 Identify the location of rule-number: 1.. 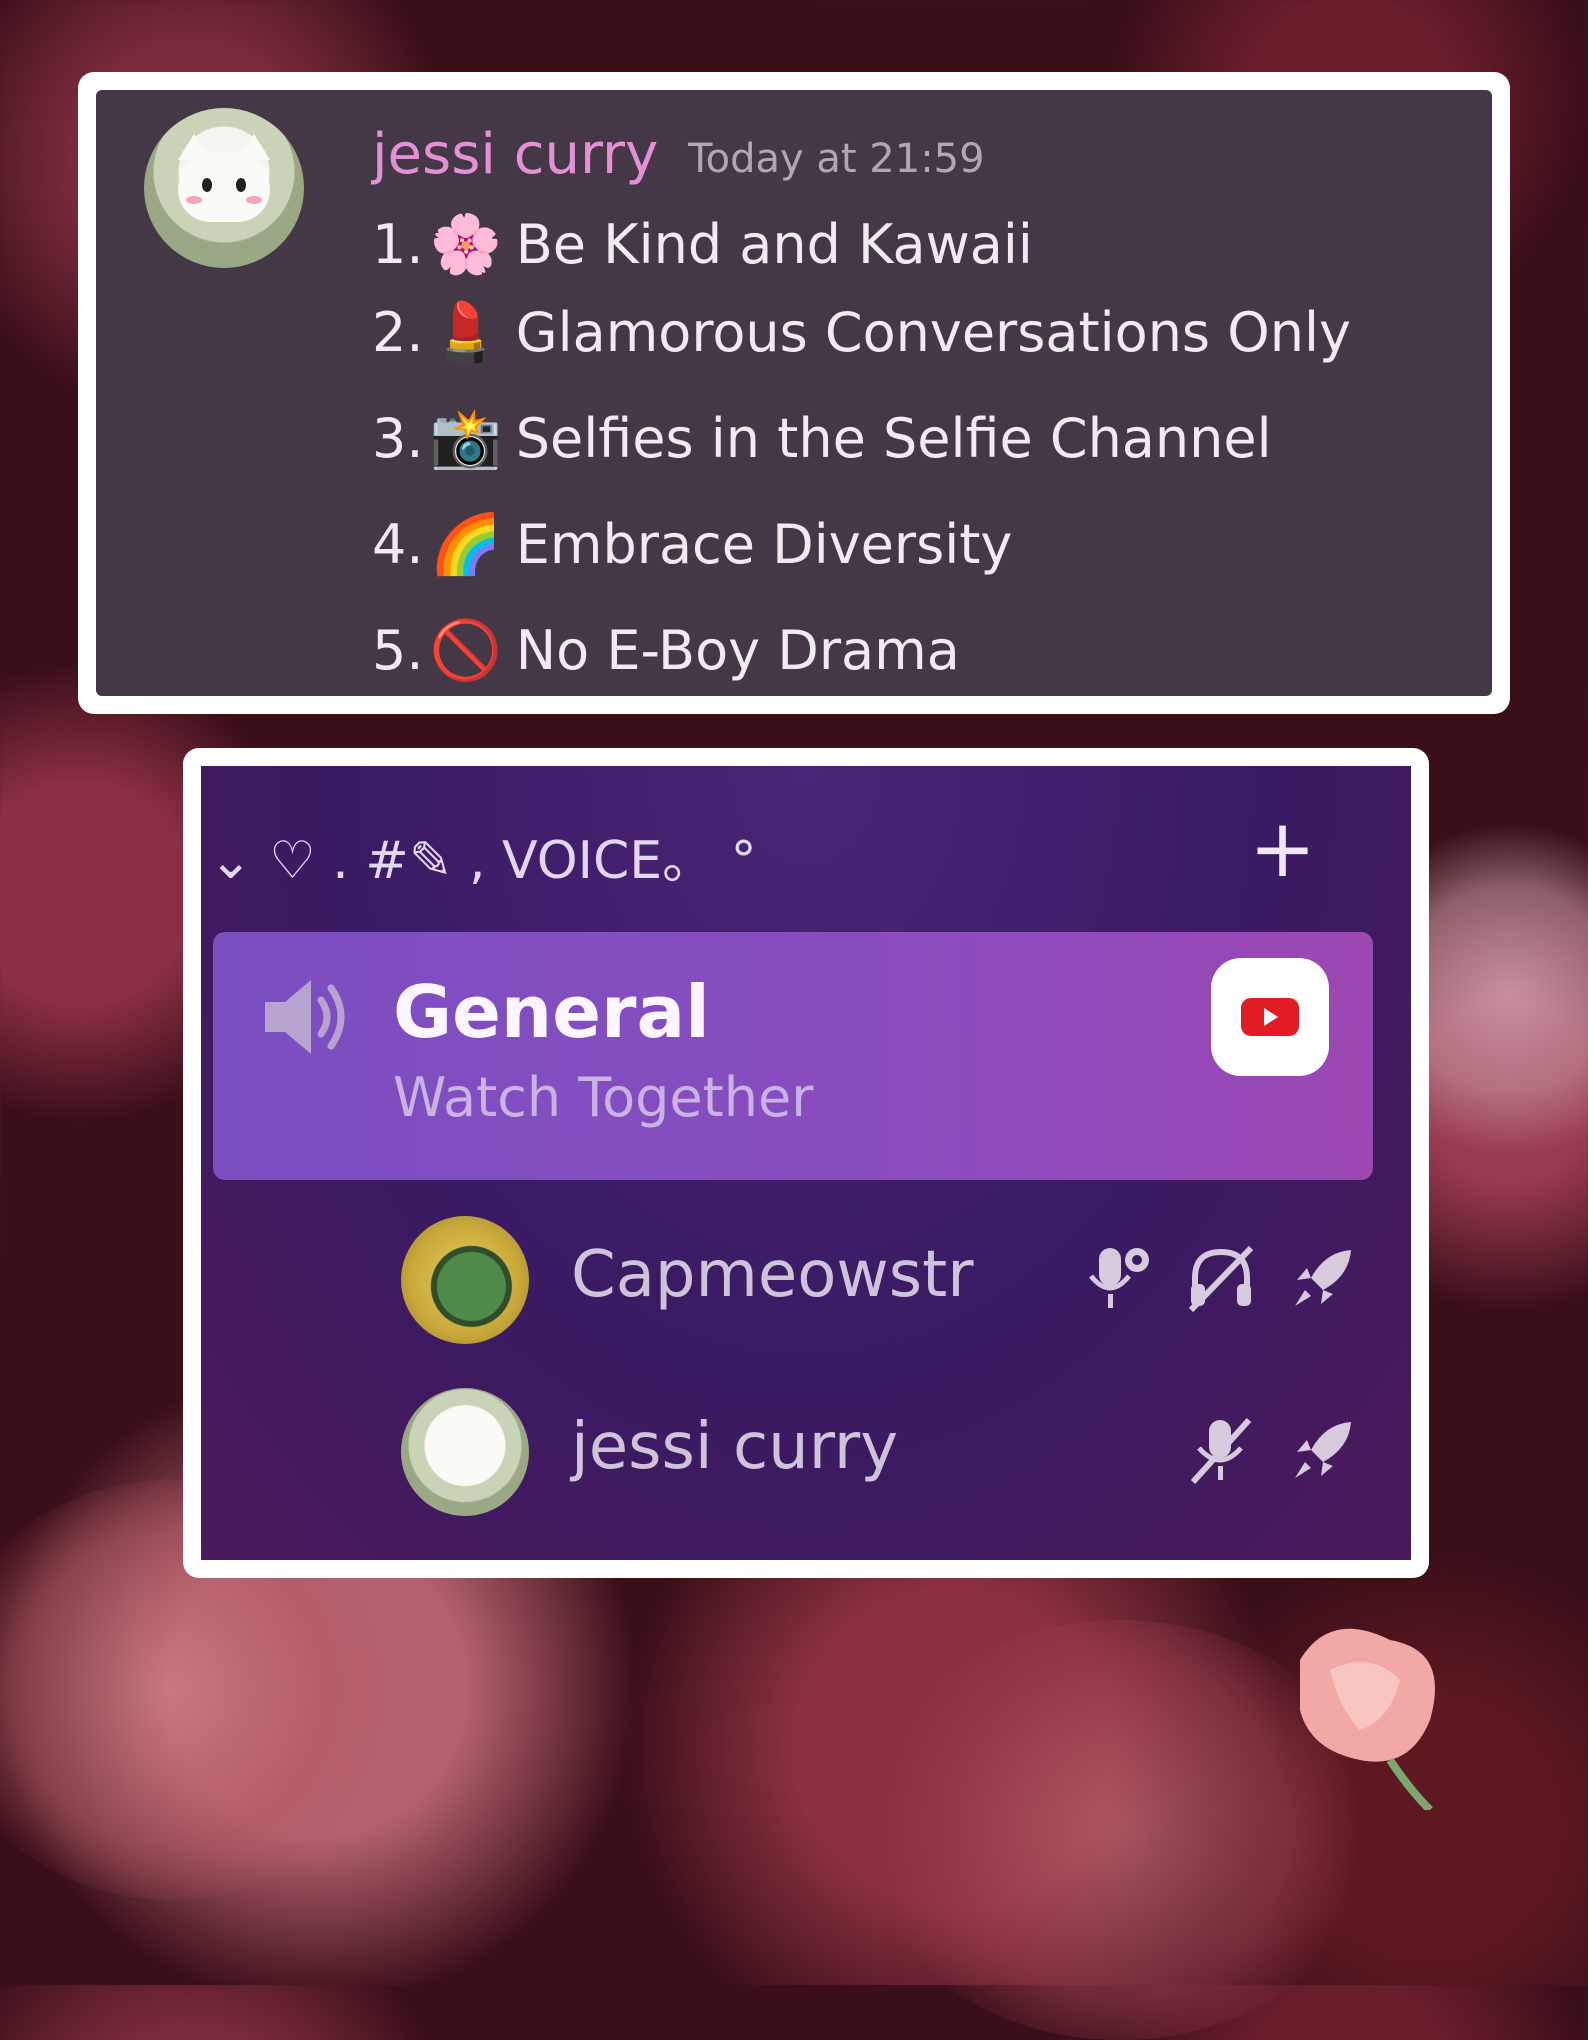
(398, 244).